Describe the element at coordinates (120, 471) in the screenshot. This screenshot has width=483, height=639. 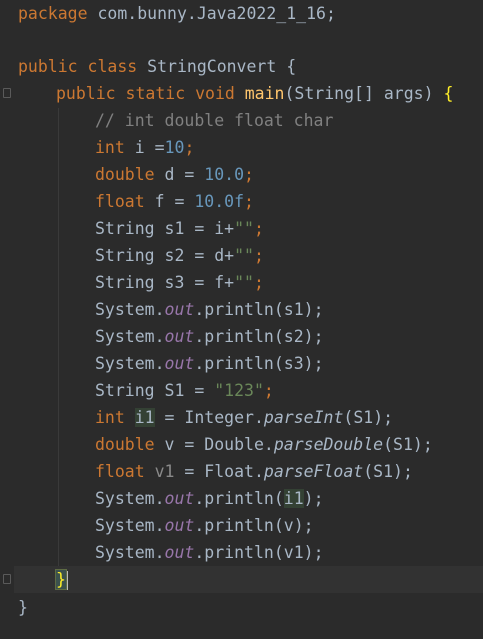
I see `keyword: float` at that location.